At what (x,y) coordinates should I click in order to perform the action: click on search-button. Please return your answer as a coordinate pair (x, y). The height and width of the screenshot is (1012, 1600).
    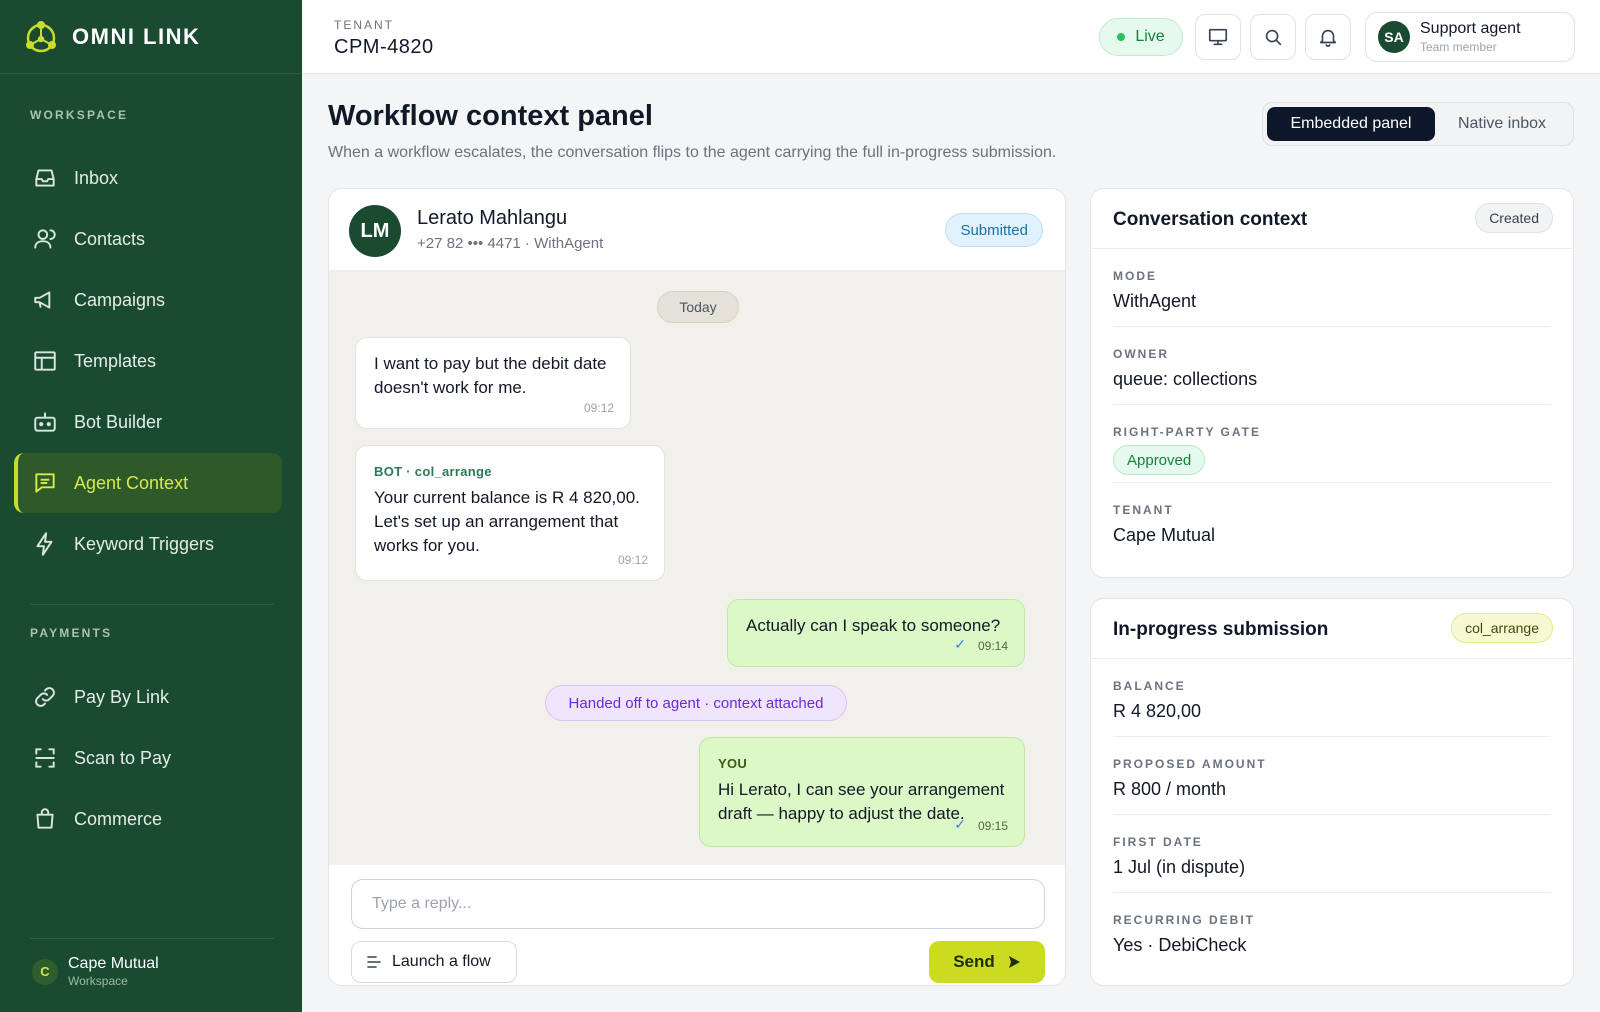
    Looking at the image, I should click on (1273, 37).